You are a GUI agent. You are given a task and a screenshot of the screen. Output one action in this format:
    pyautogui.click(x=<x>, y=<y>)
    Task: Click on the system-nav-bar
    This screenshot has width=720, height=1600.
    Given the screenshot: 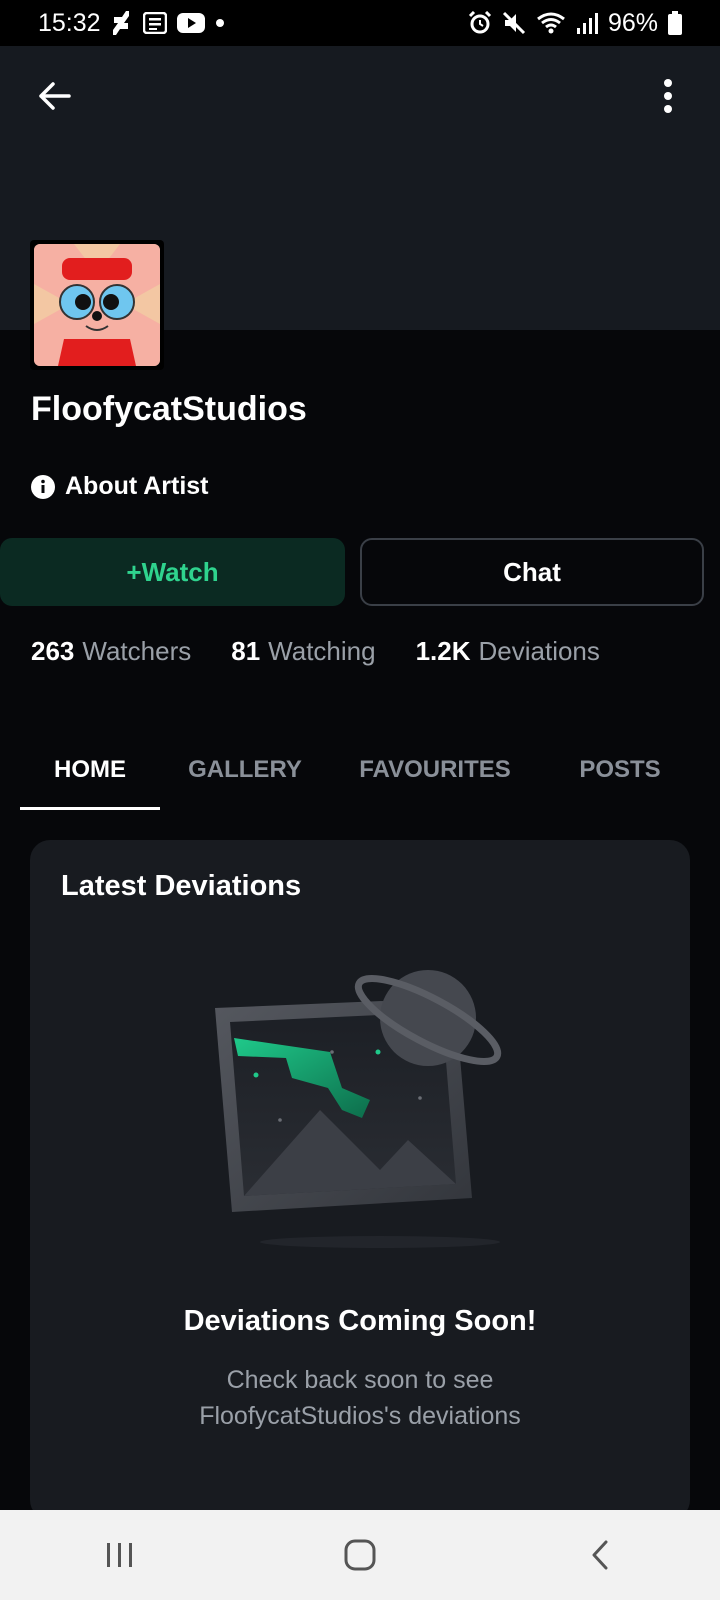 What is the action you would take?
    pyautogui.click(x=360, y=1555)
    